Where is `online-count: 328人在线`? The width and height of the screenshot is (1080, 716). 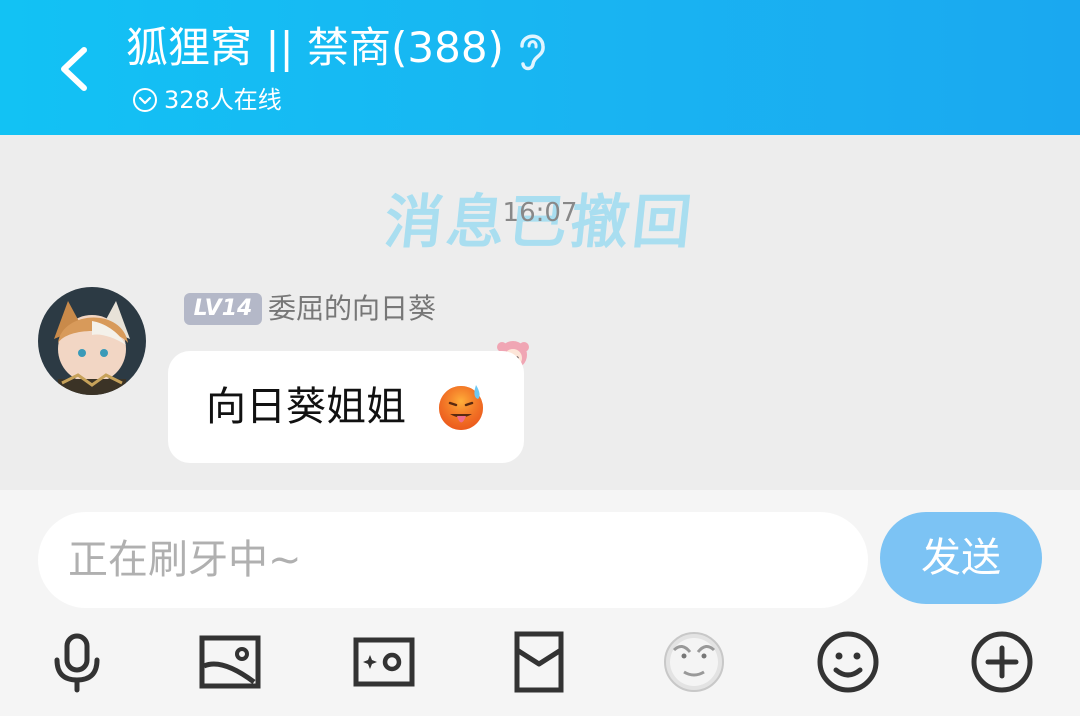
online-count: 328人在线 is located at coordinates (207, 100).